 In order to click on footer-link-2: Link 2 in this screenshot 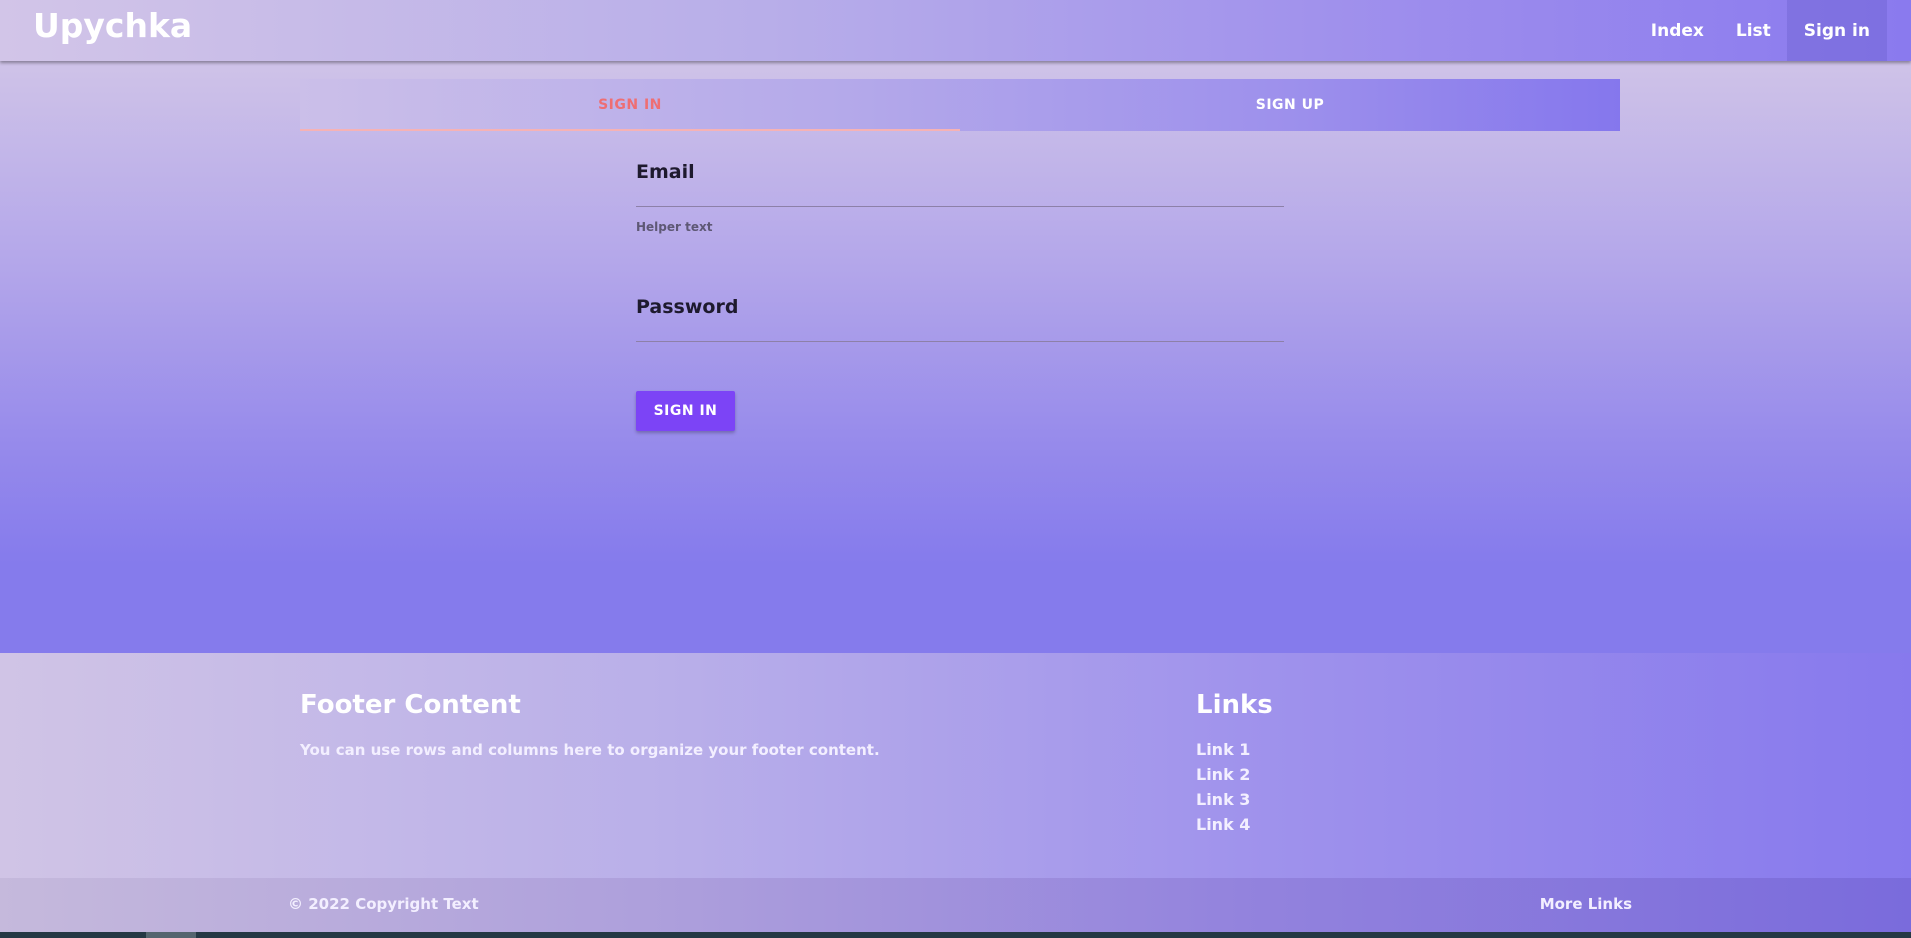, I will do `click(1223, 774)`.